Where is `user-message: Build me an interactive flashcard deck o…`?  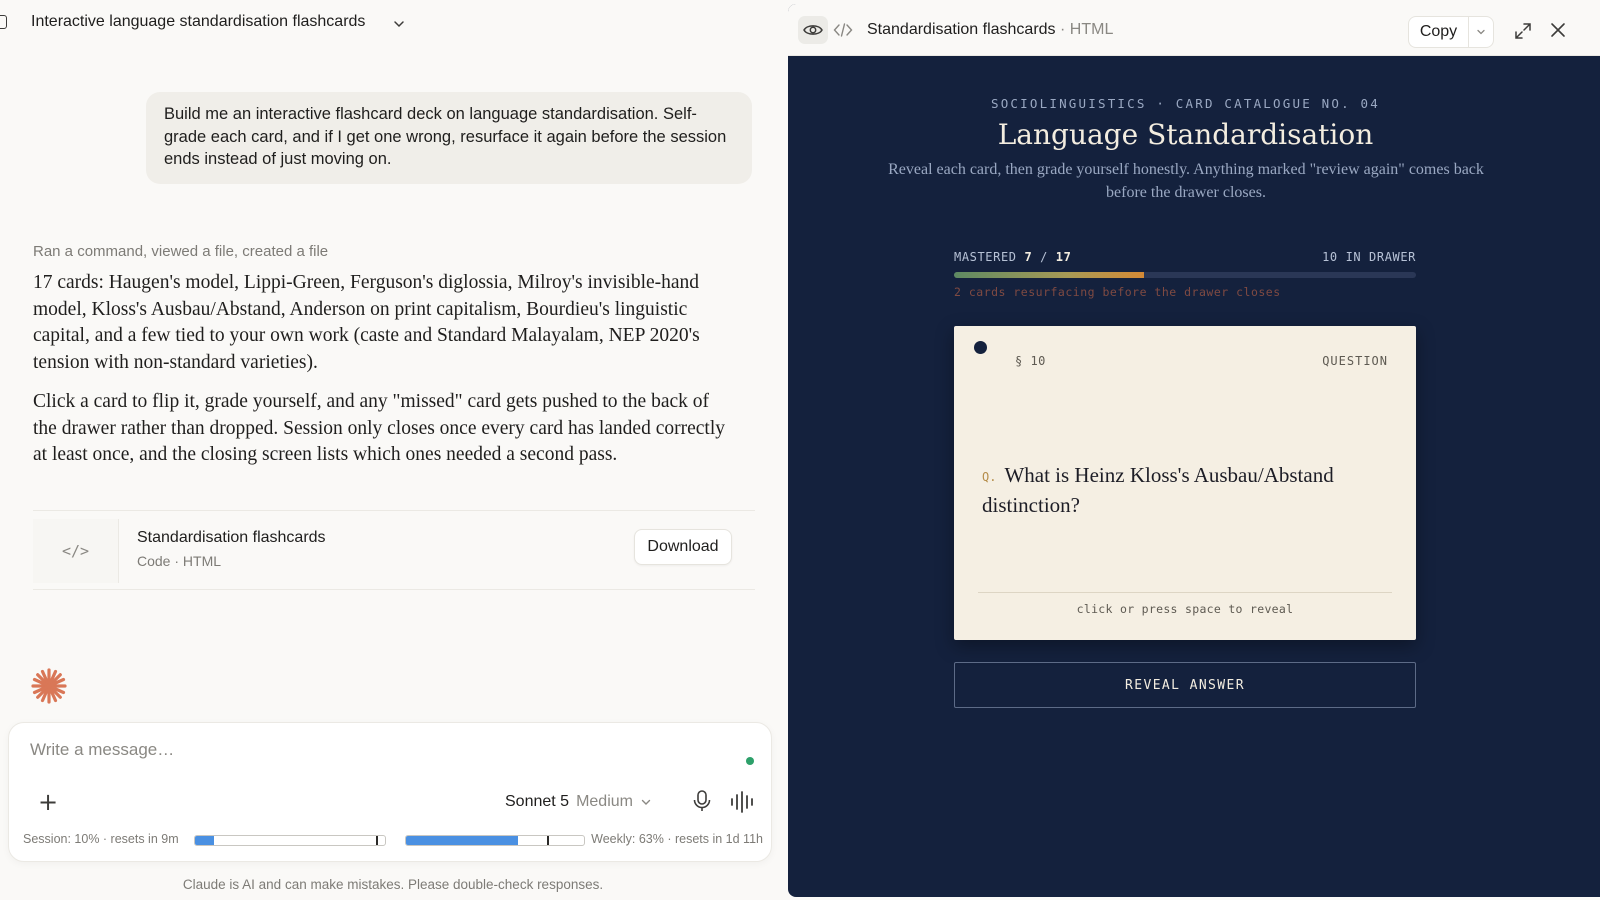
user-message: Build me an interactive flashcard deck o… is located at coordinates (449, 138).